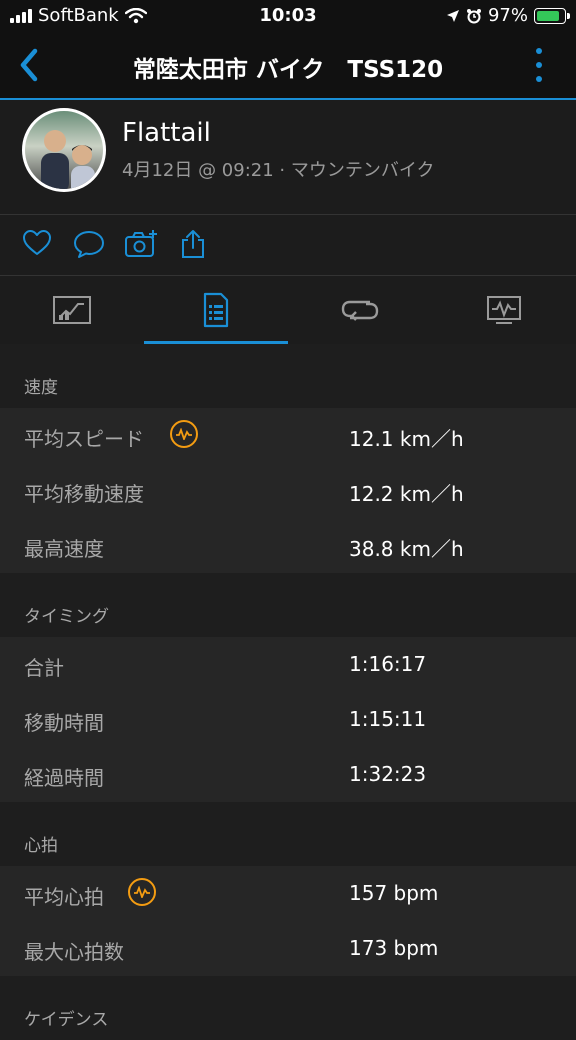  Describe the element at coordinates (84, 494) in the screenshot. I see `stat-label: 平均移動速度` at that location.